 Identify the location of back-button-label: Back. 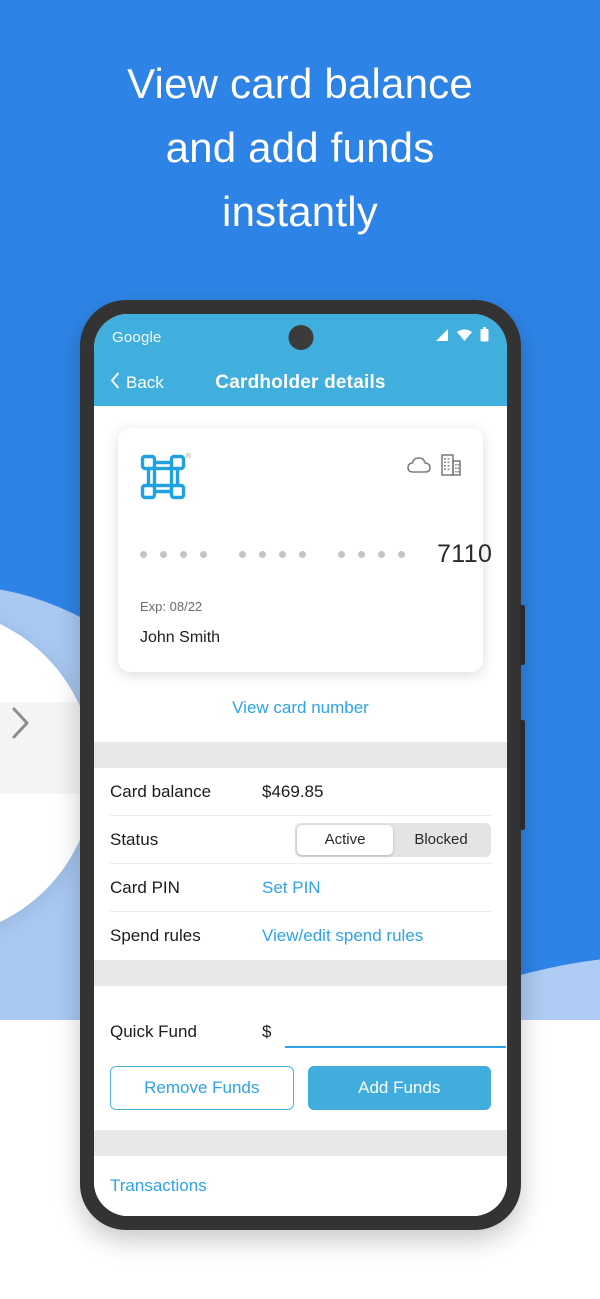
(145, 382).